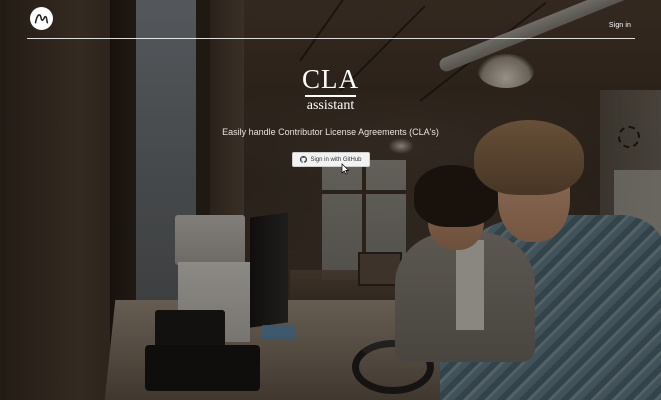  I want to click on header-divider, so click(331, 38).